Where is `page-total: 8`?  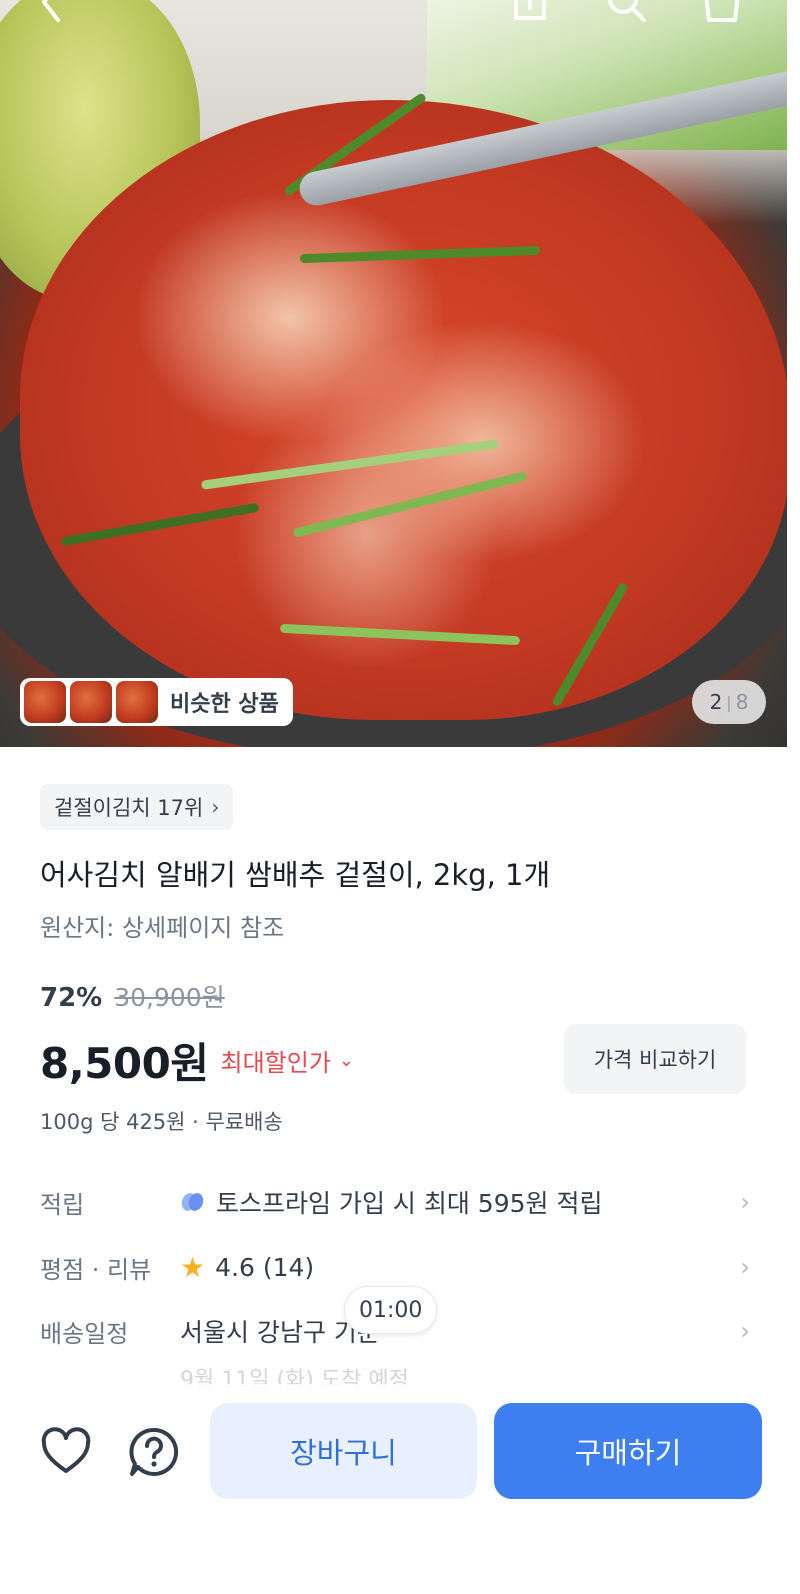
page-total: 8 is located at coordinates (742, 702).